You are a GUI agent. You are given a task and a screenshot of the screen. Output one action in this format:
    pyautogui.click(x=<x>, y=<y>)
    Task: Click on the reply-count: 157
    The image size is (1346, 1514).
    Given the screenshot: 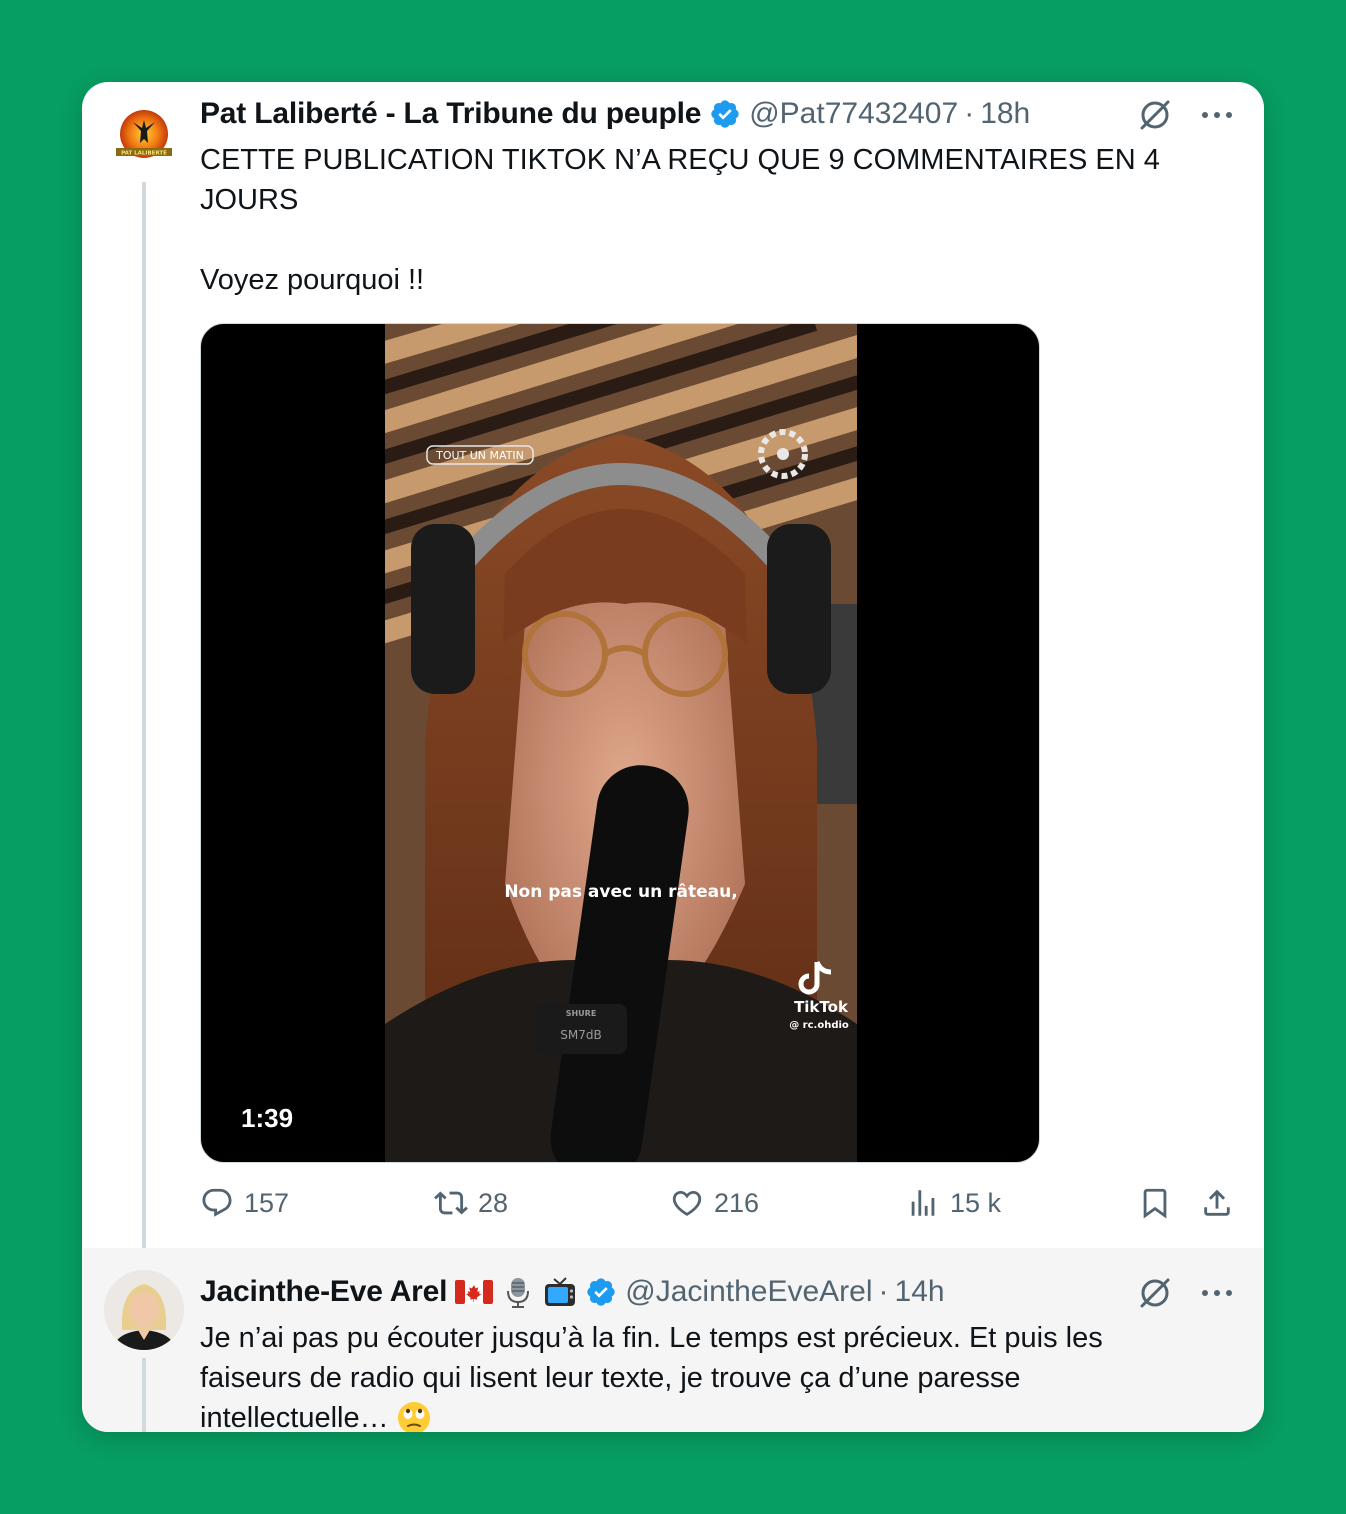 What is the action you would take?
    pyautogui.click(x=267, y=1202)
    